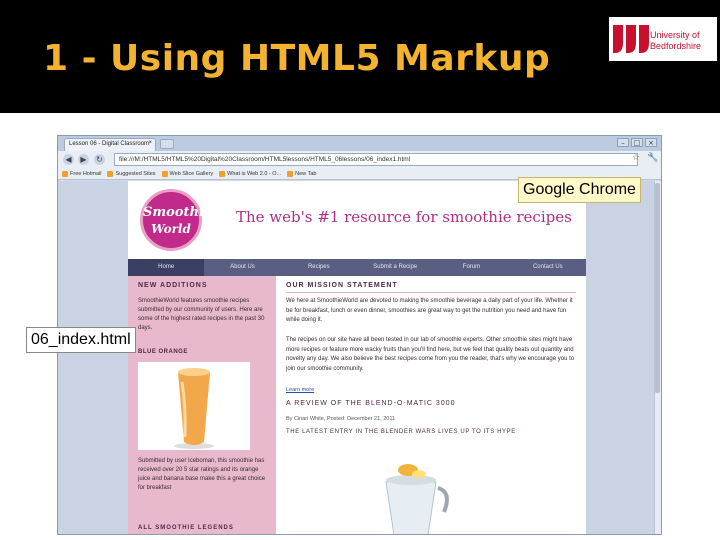  I want to click on window-controls: – □ ×, so click(637, 142).